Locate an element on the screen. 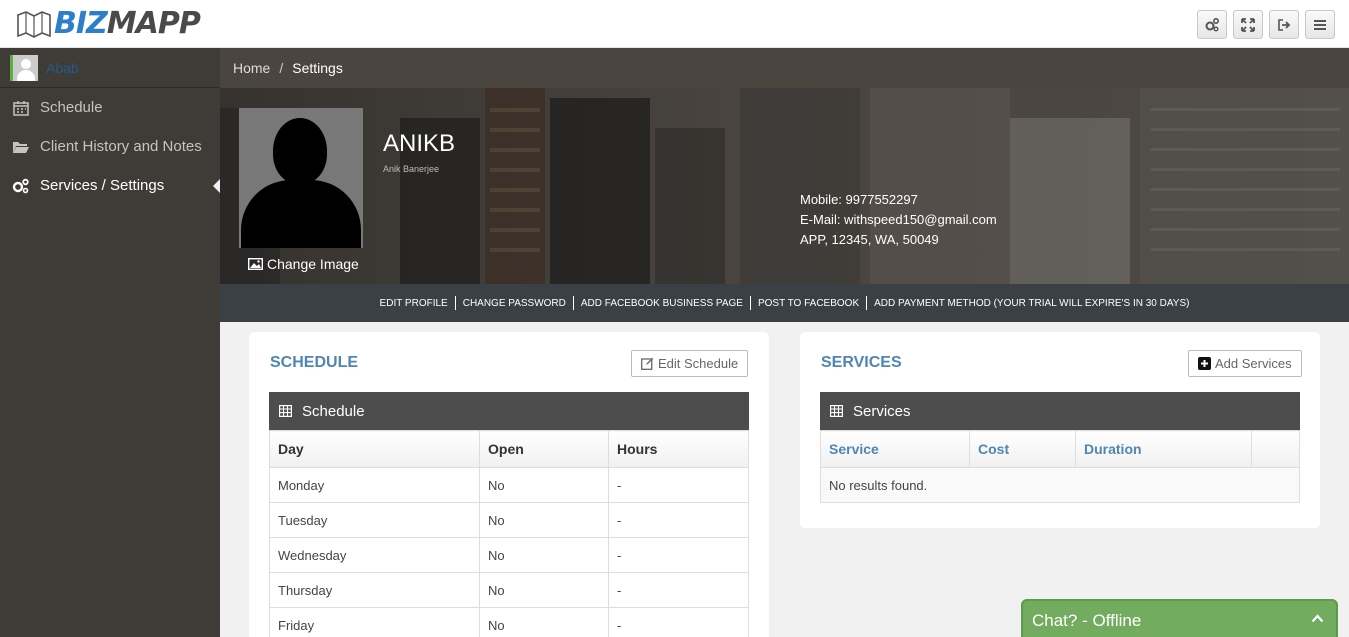 The image size is (1349, 637). contact-email: E-Mail: withspeed150@gmail.com is located at coordinates (898, 219).